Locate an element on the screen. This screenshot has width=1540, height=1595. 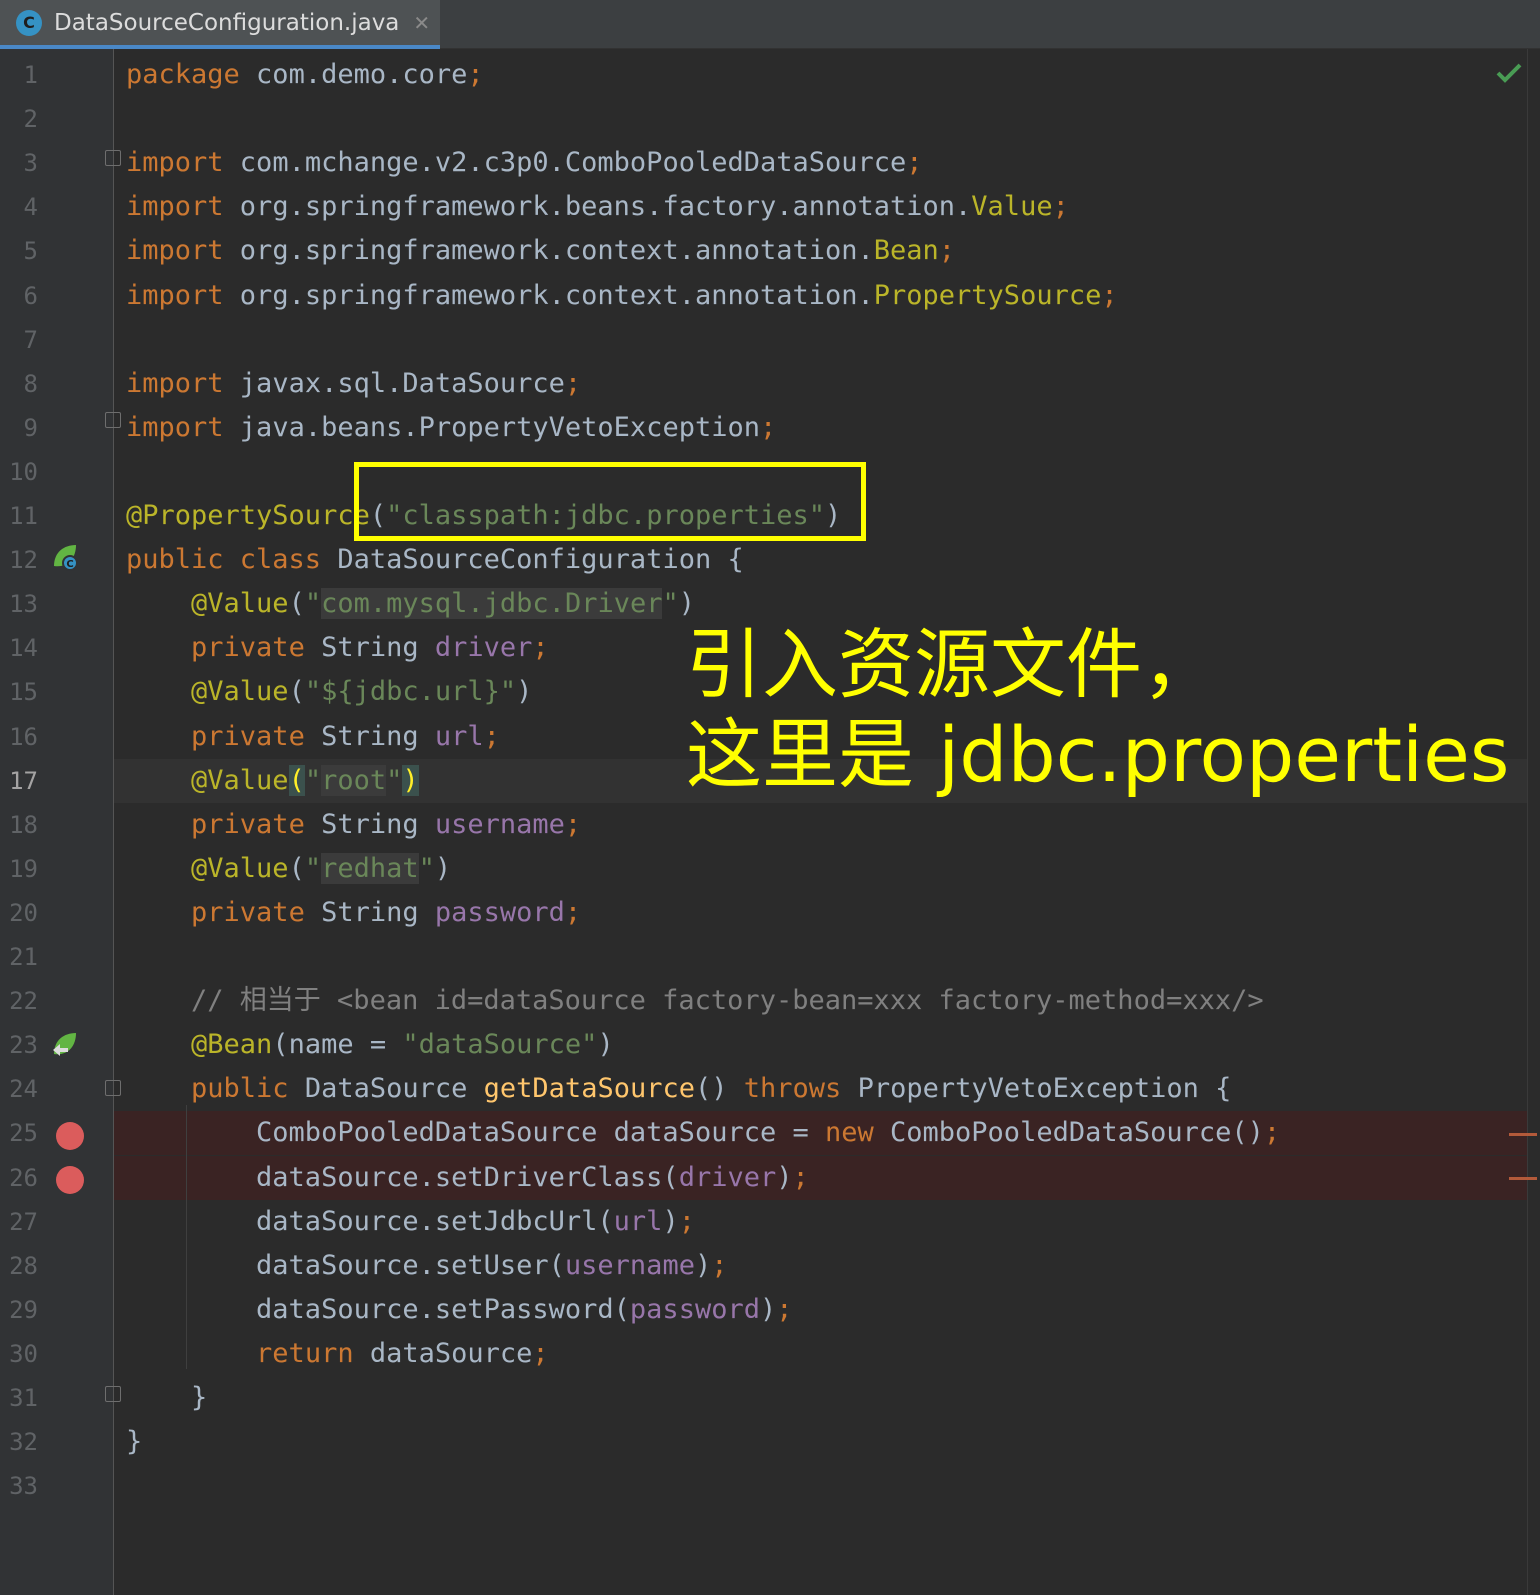
line-number: 28 is located at coordinates (23, 1266).